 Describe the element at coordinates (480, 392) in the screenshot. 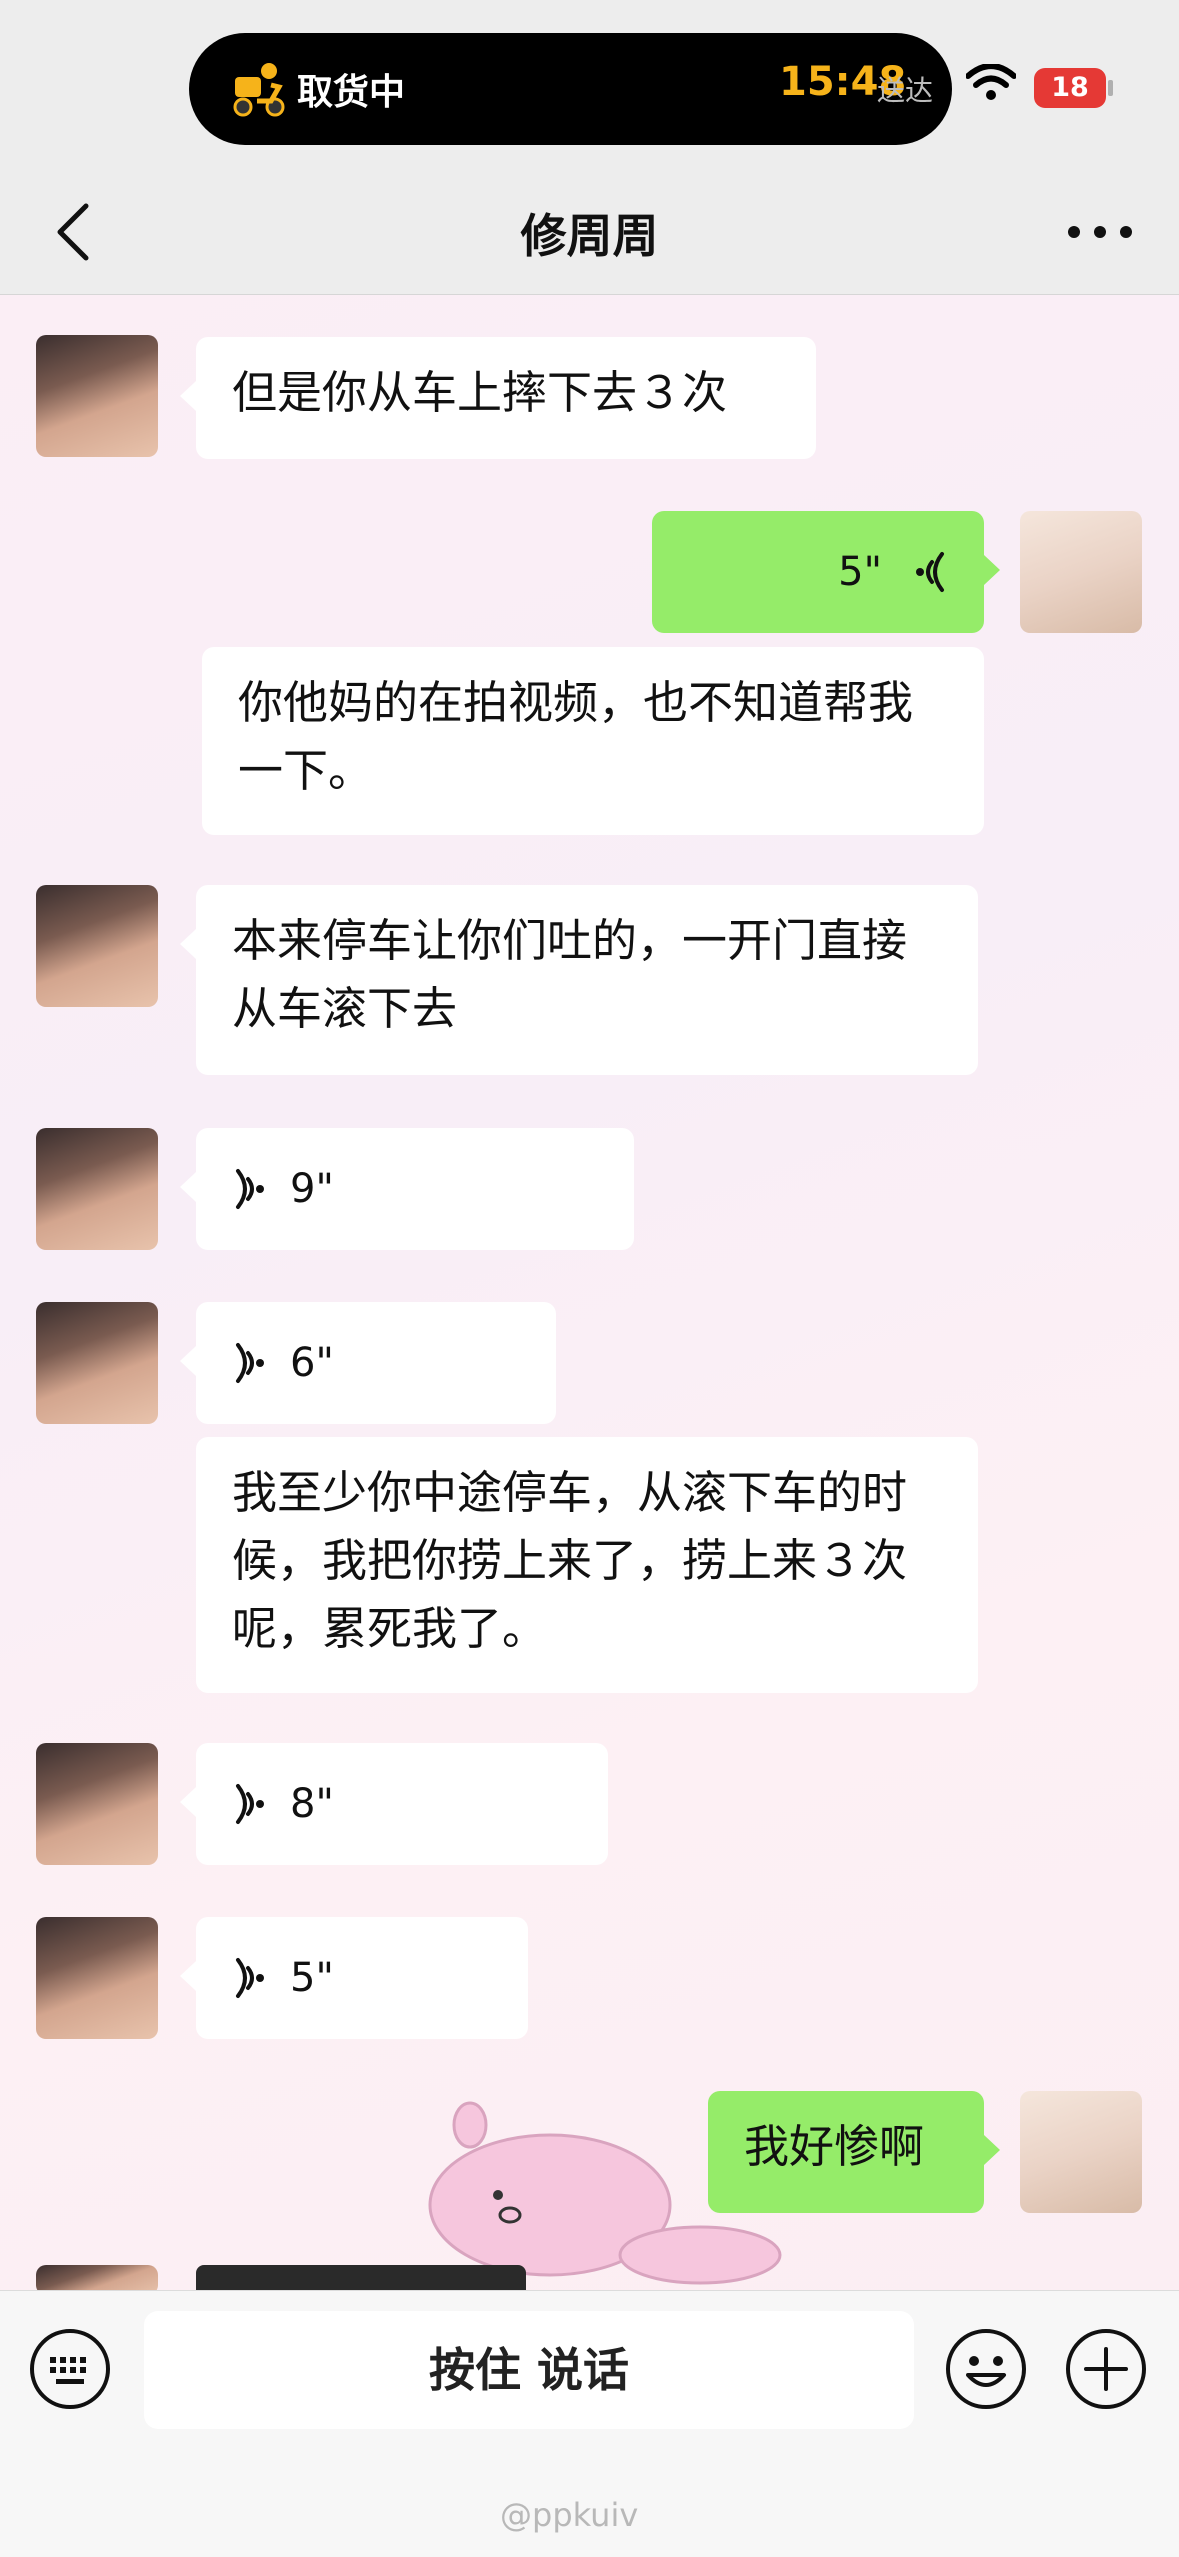

I see `message-text: 但是你从车上摔下去３次` at that location.